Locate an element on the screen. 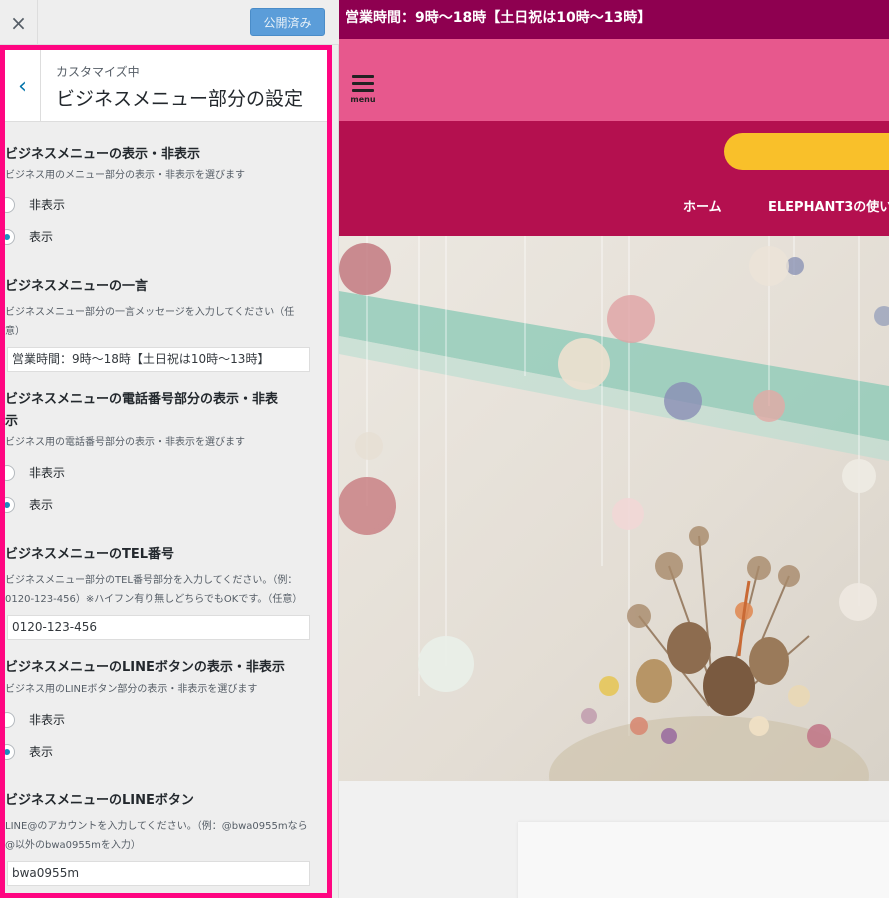  hamburger-menu-icon: menu is located at coordinates (363, 89).